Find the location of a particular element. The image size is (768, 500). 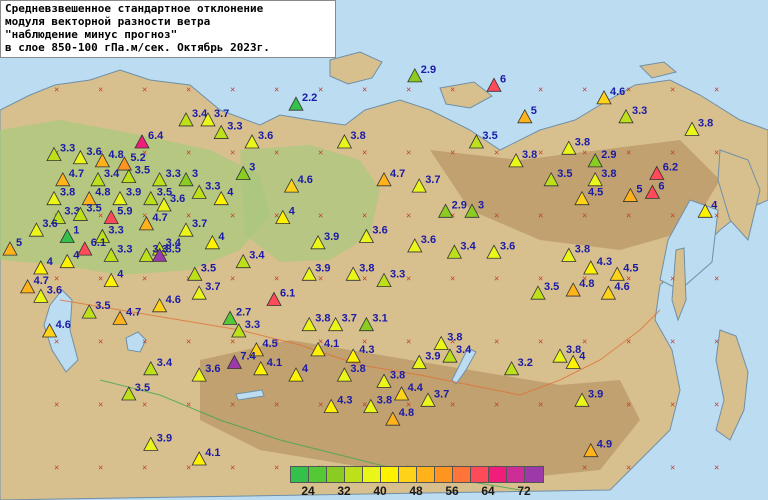

station-value: 3 is located at coordinates (252, 168).